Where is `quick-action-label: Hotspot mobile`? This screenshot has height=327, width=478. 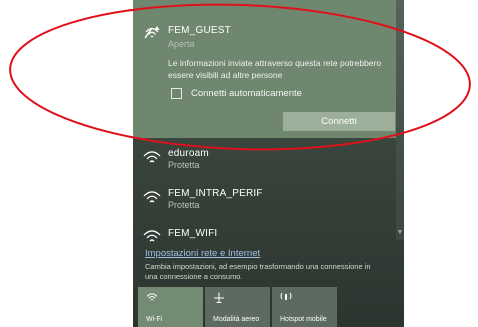 quick-action-label: Hotspot mobile is located at coordinates (303, 319).